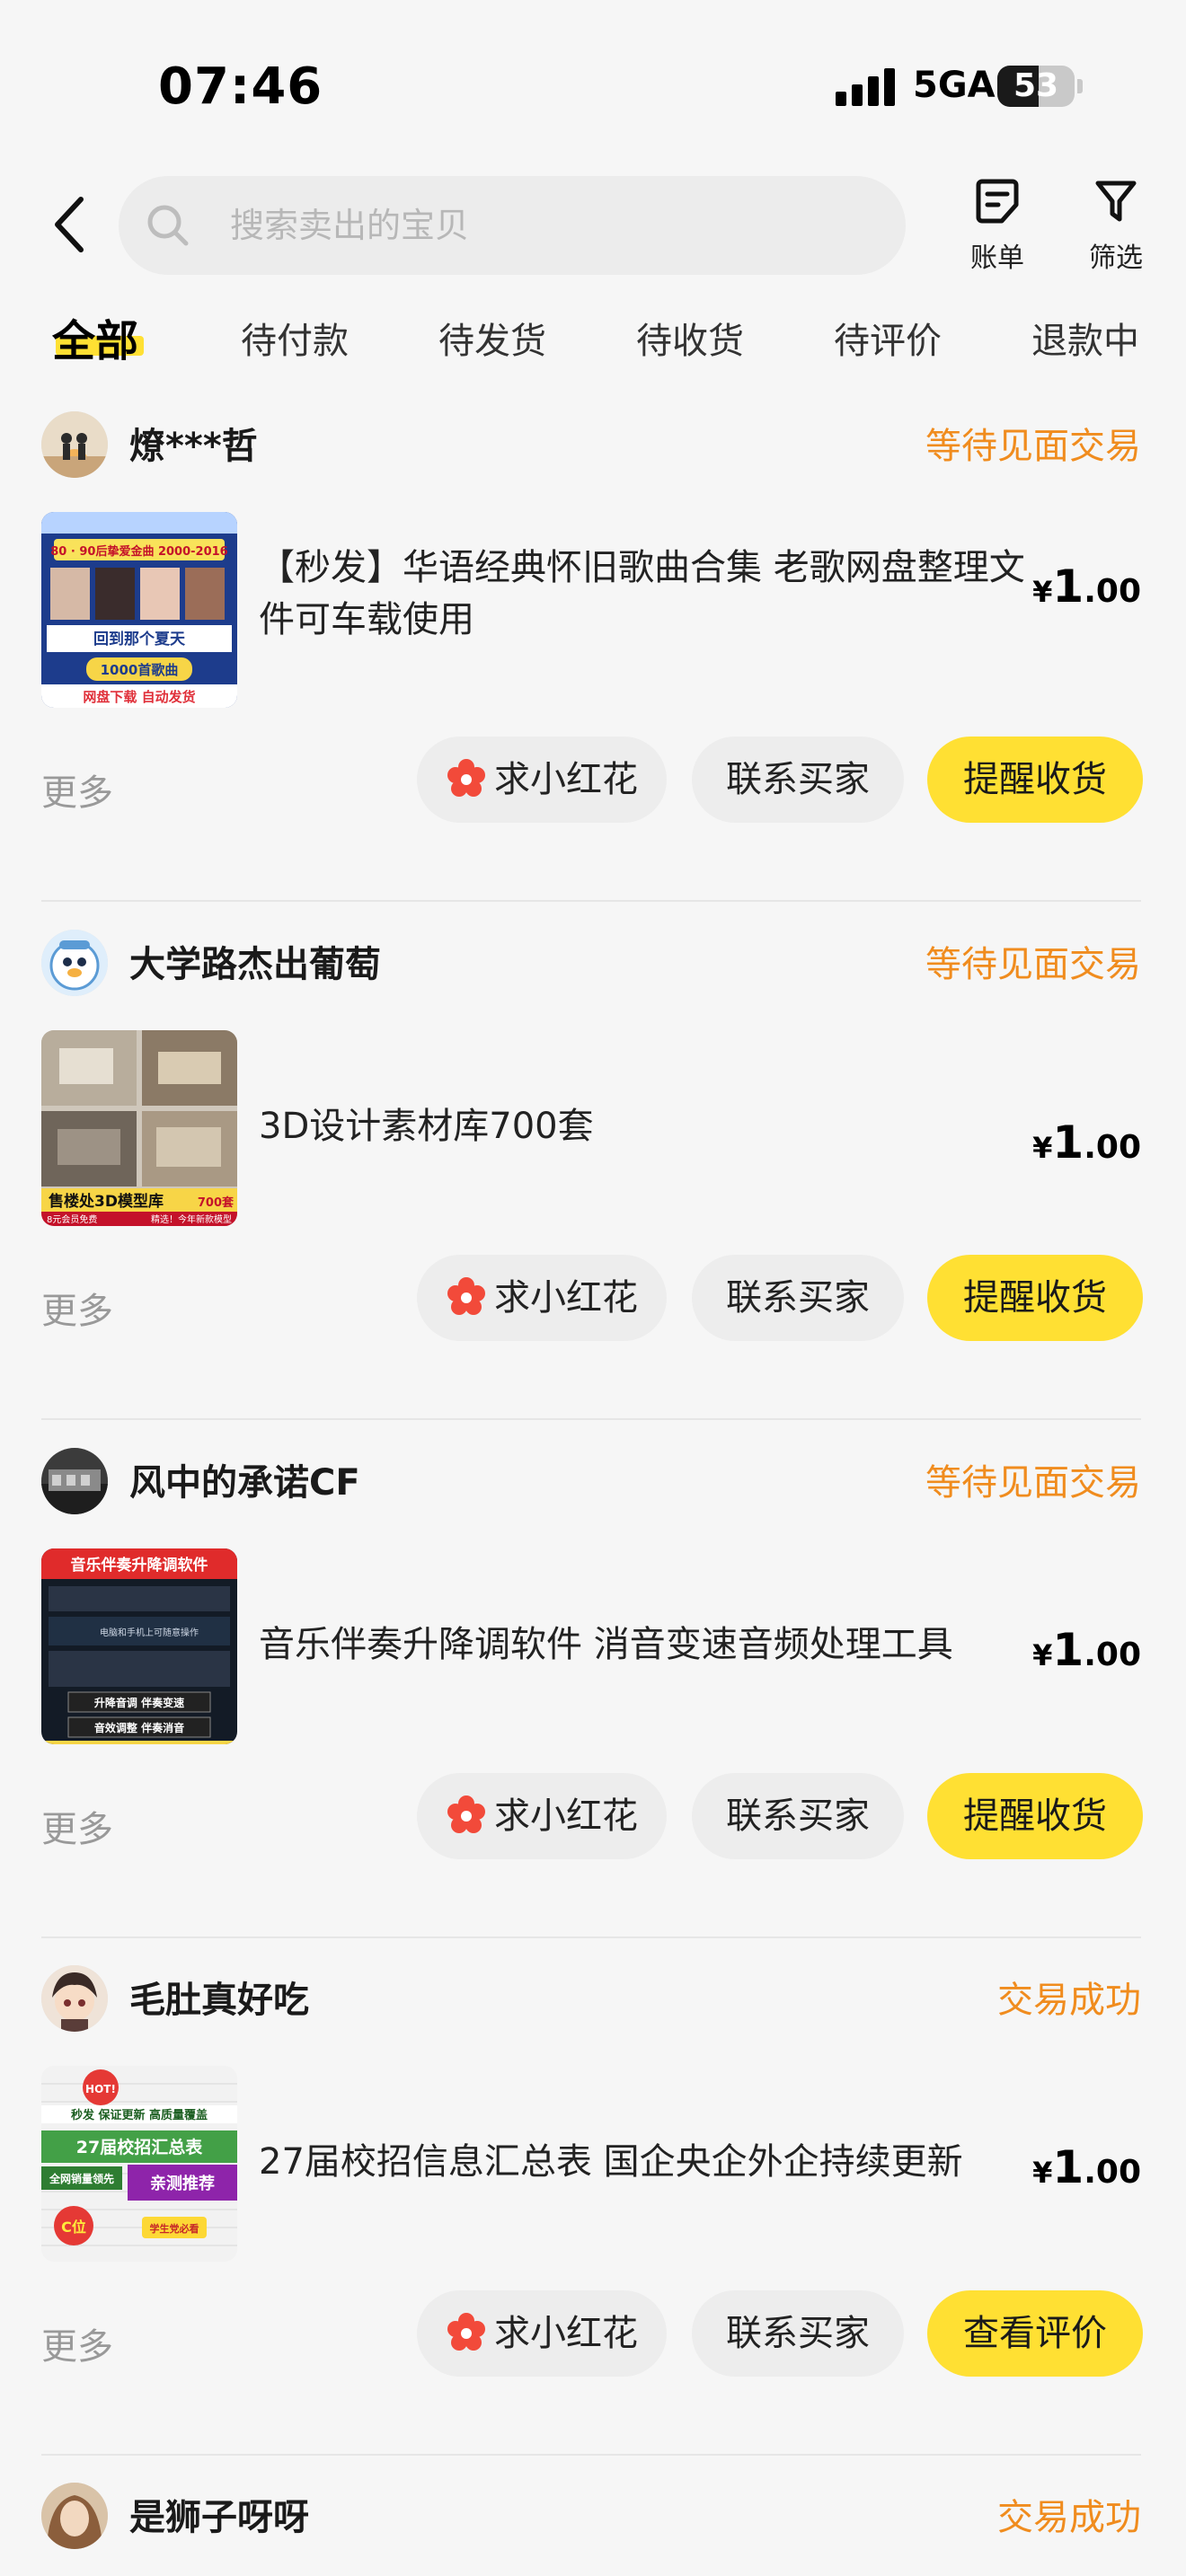 The image size is (1186, 2576). What do you see at coordinates (1116, 228) in the screenshot?
I see `filter-button: 筛选` at bounding box center [1116, 228].